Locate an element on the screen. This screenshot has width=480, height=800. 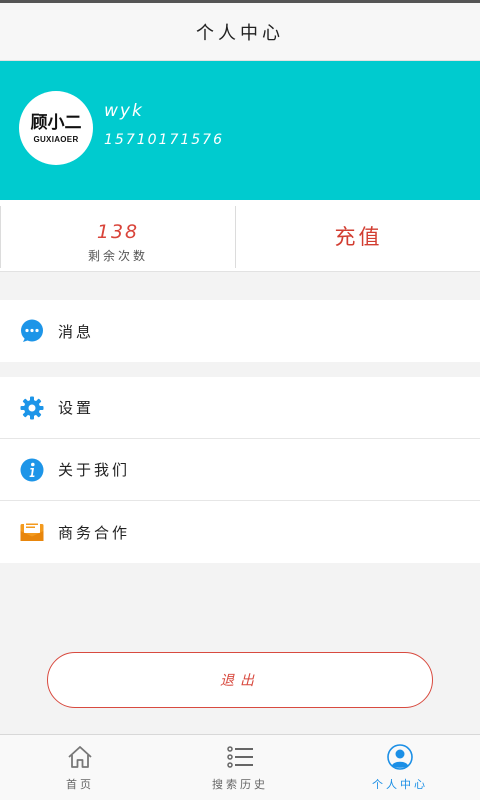
list-icon is located at coordinates (240, 757).